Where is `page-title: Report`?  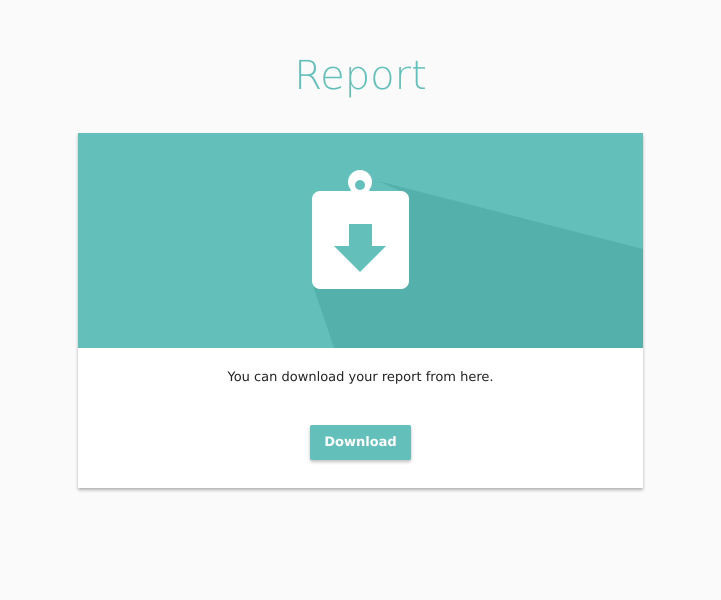
page-title: Report is located at coordinates (360, 76).